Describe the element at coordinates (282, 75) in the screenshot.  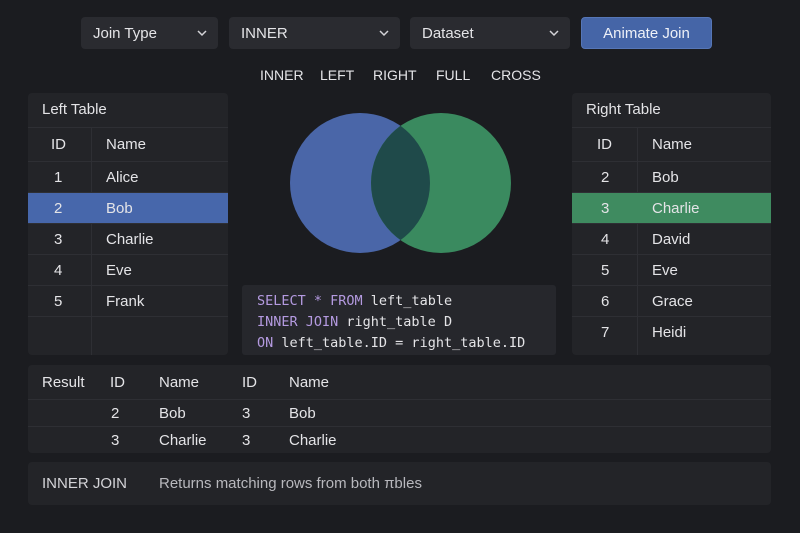
I see `tab-inner: INNER` at that location.